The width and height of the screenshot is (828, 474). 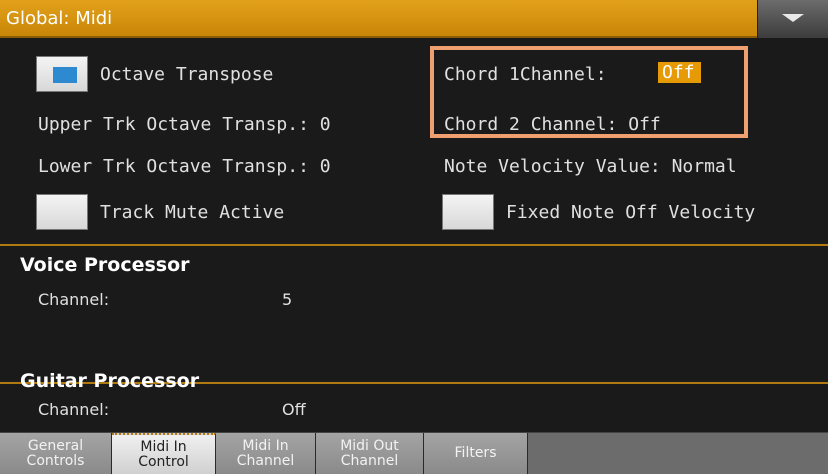 I want to click on tab-midi-in-channel: Midi In Channel, so click(x=266, y=453).